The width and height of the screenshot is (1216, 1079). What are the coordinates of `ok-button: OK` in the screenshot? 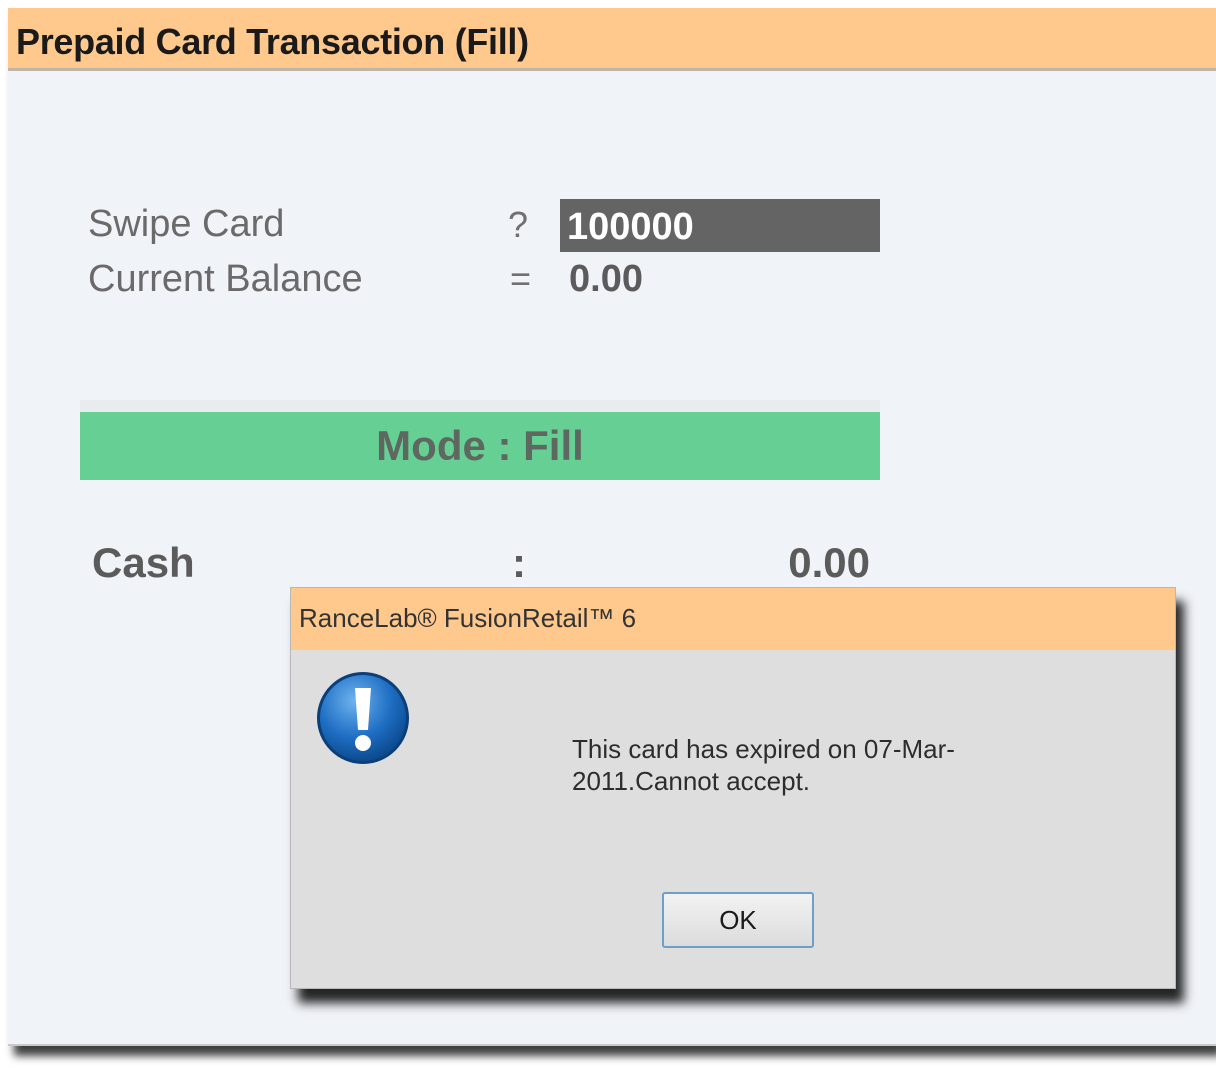 It's located at (738, 920).